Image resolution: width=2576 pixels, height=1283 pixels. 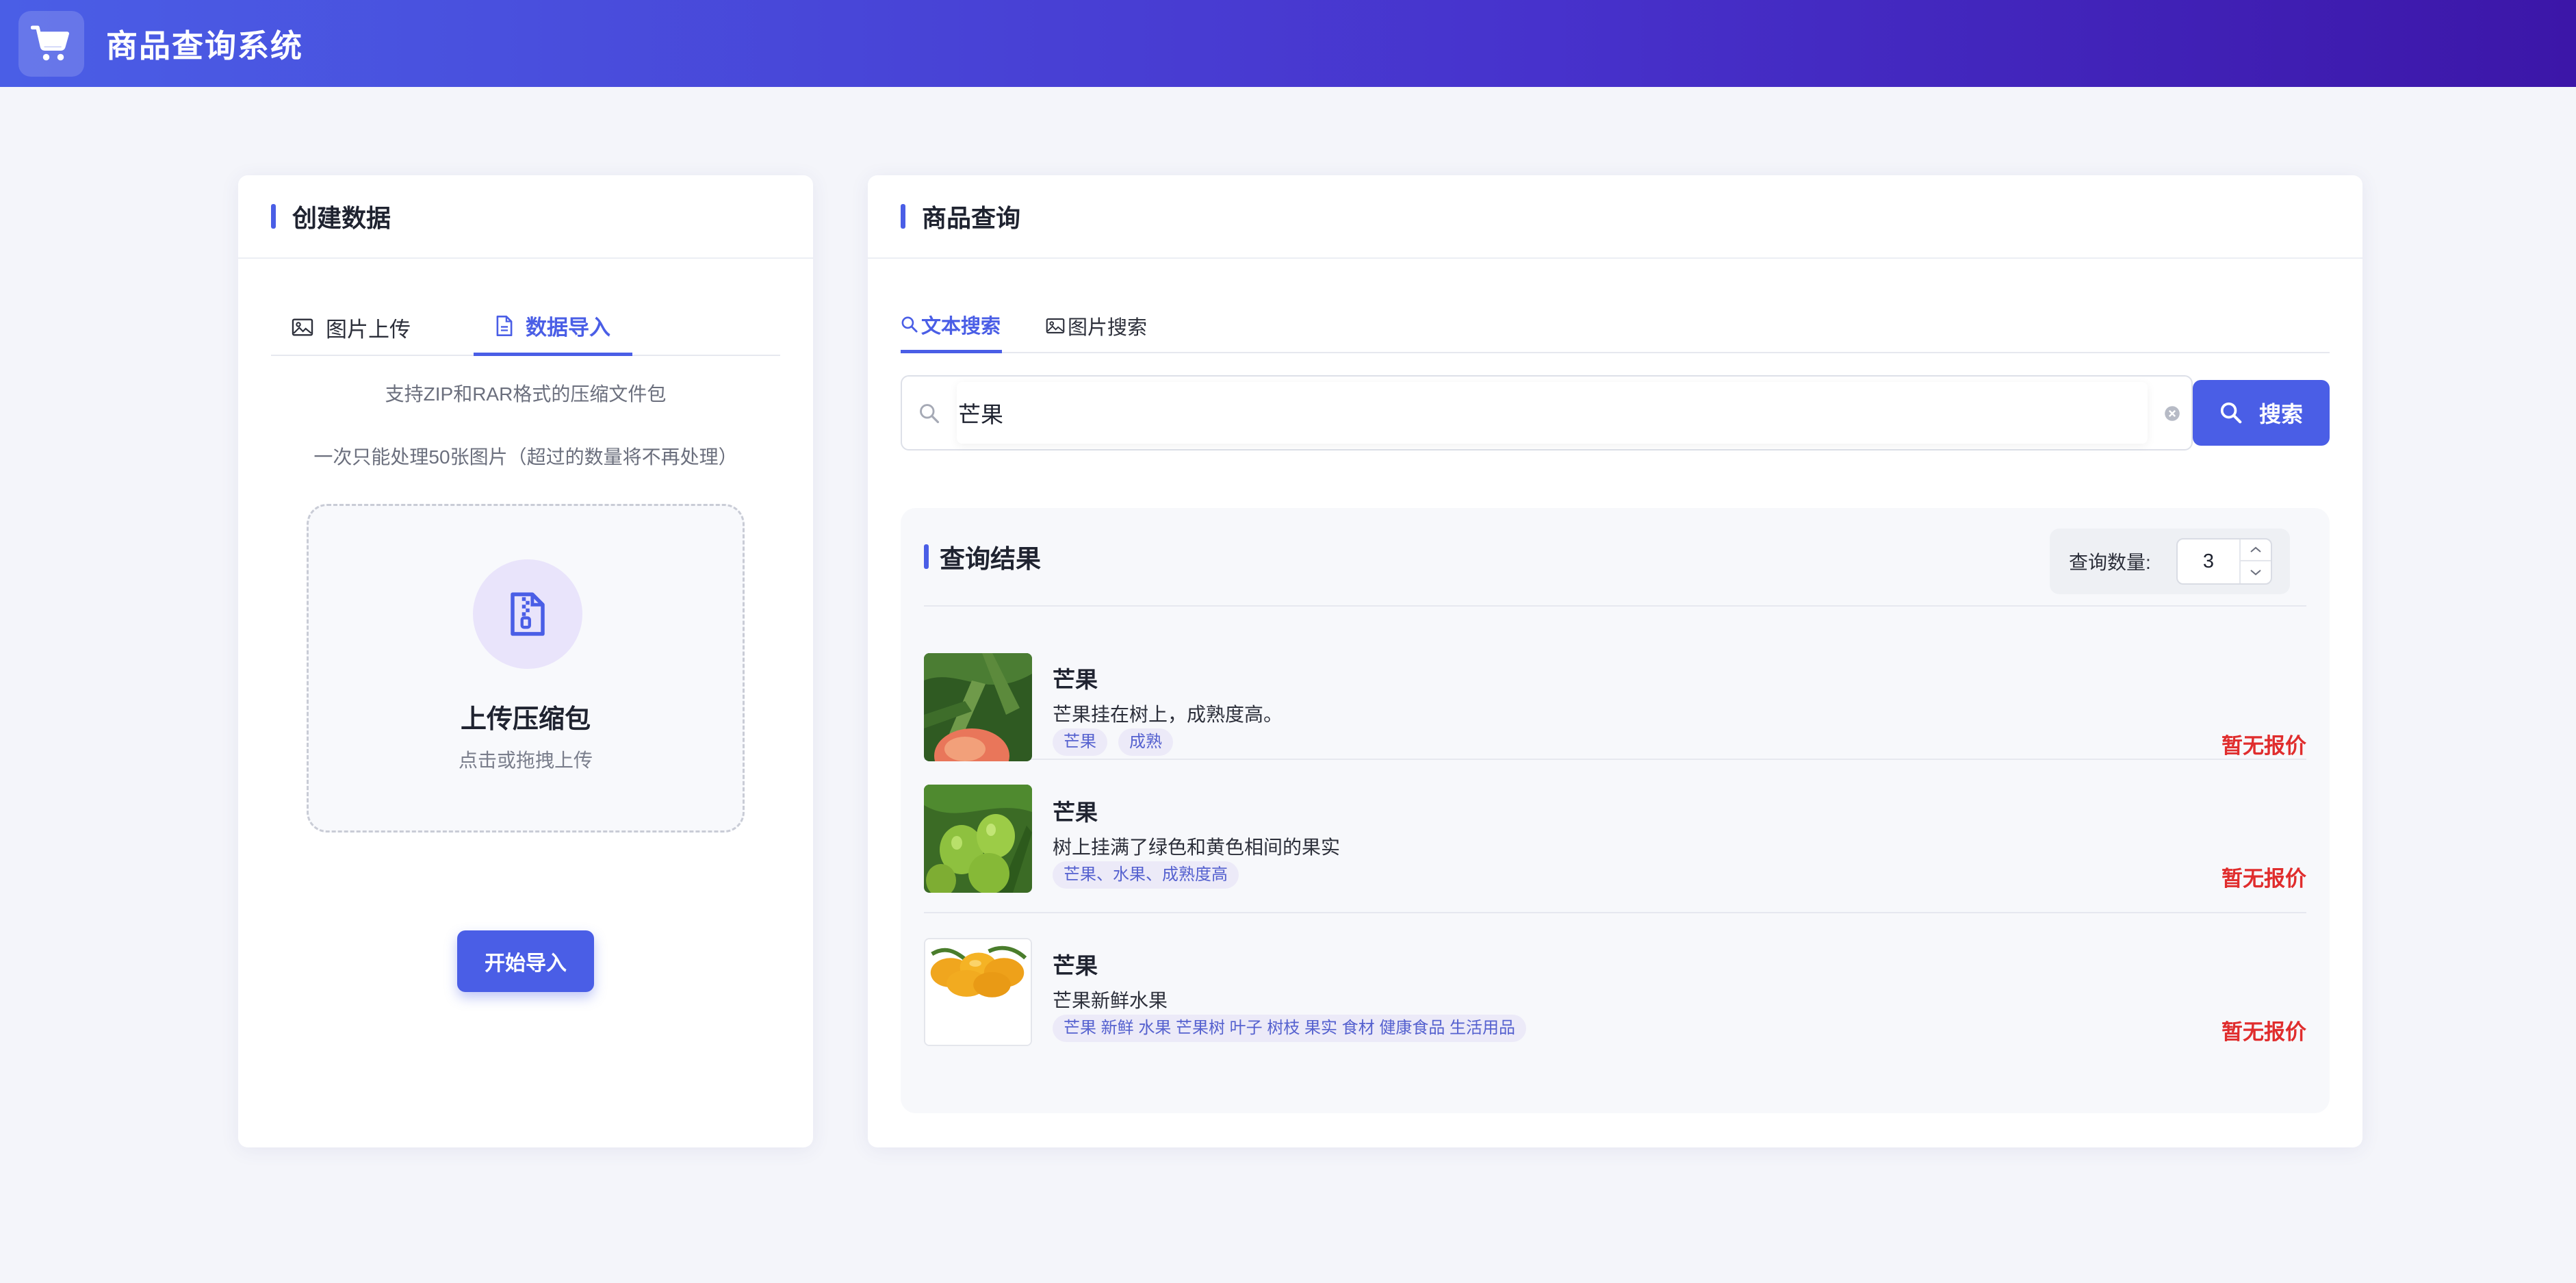 I want to click on result-count-control: 查询数量: 3, so click(x=2170, y=561).